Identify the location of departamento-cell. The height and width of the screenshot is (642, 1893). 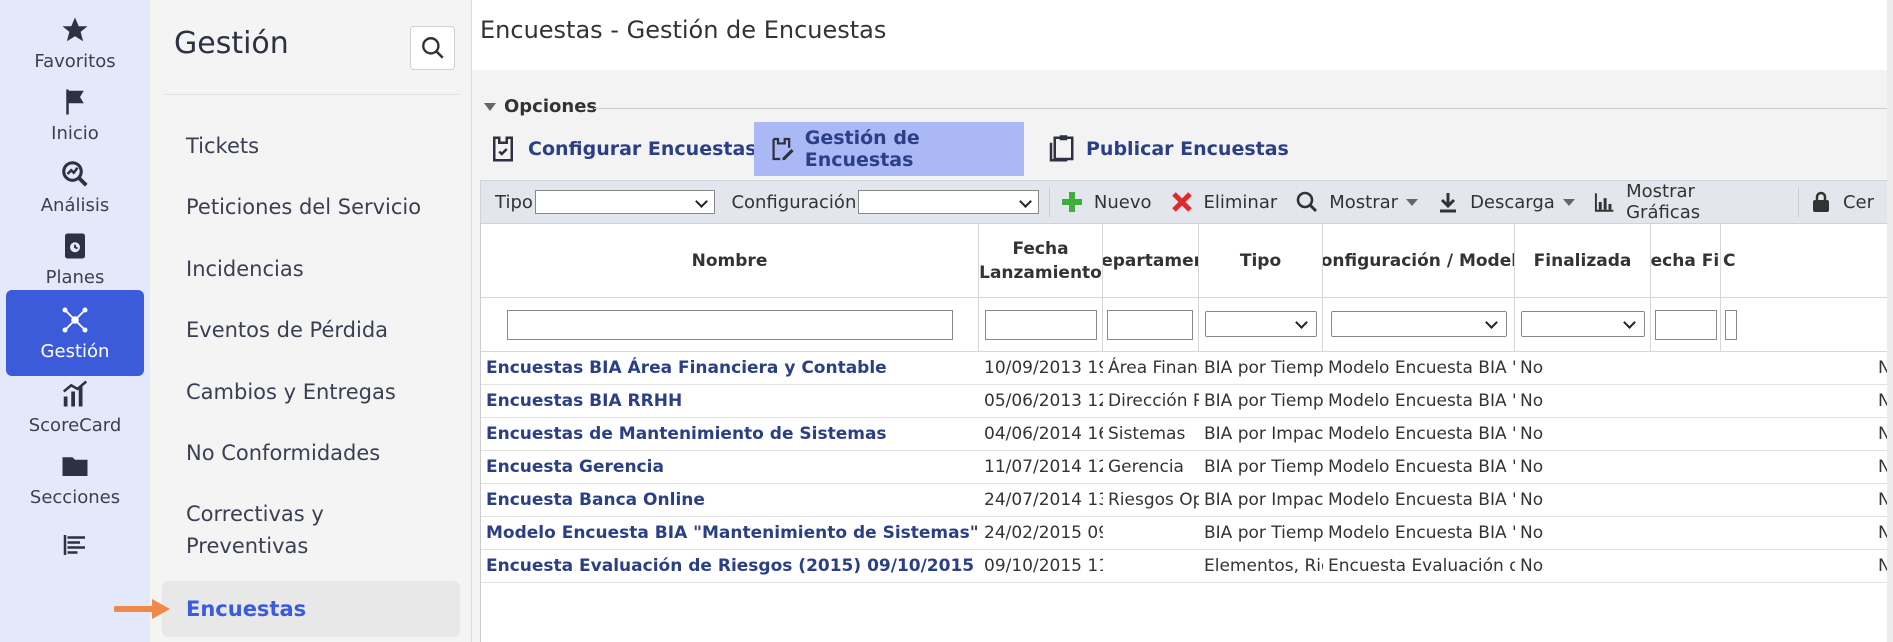
(1151, 533).